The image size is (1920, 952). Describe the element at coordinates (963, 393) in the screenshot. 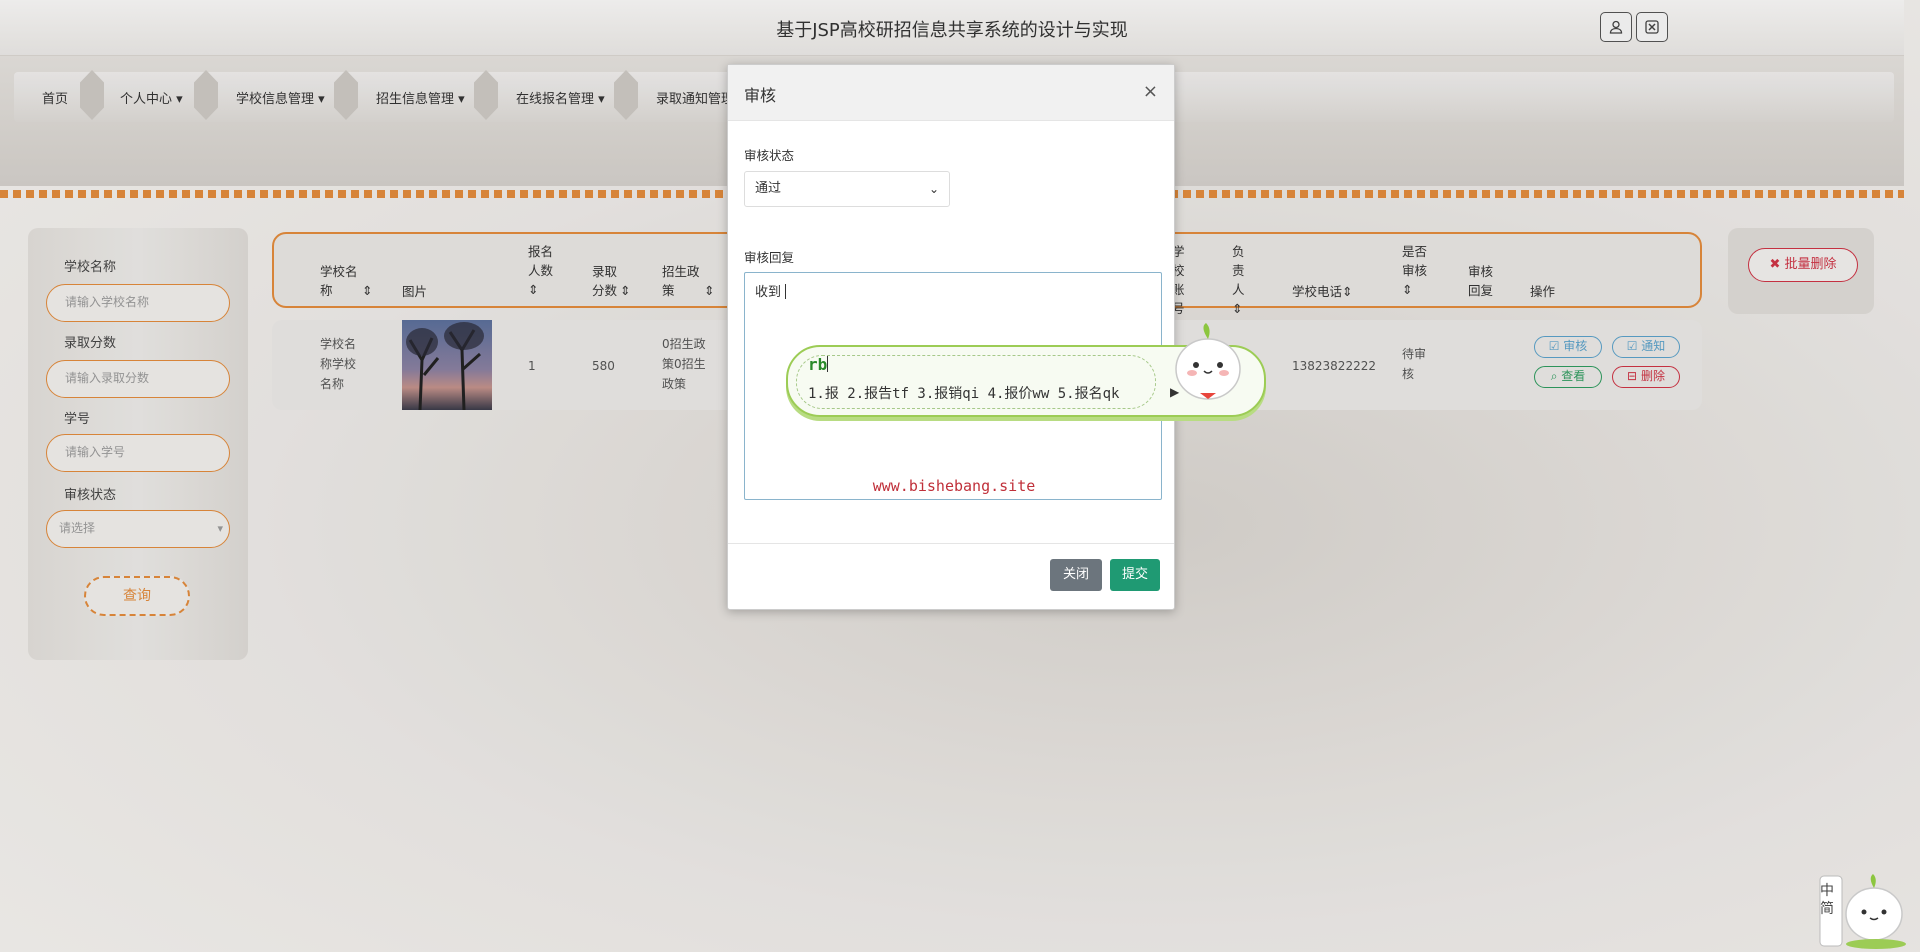

I see `ime-candidates: 1.报 2.报告tf 3.报销qi 4.报价ww 5.报名qk` at that location.